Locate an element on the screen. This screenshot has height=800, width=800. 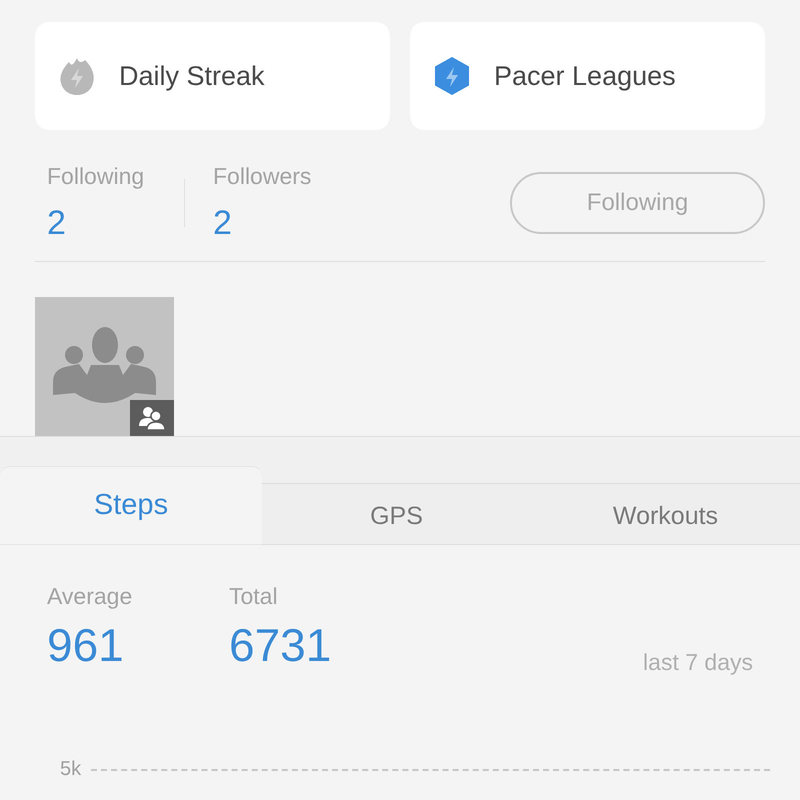
lightning-hexagon-icon is located at coordinates (452, 76).